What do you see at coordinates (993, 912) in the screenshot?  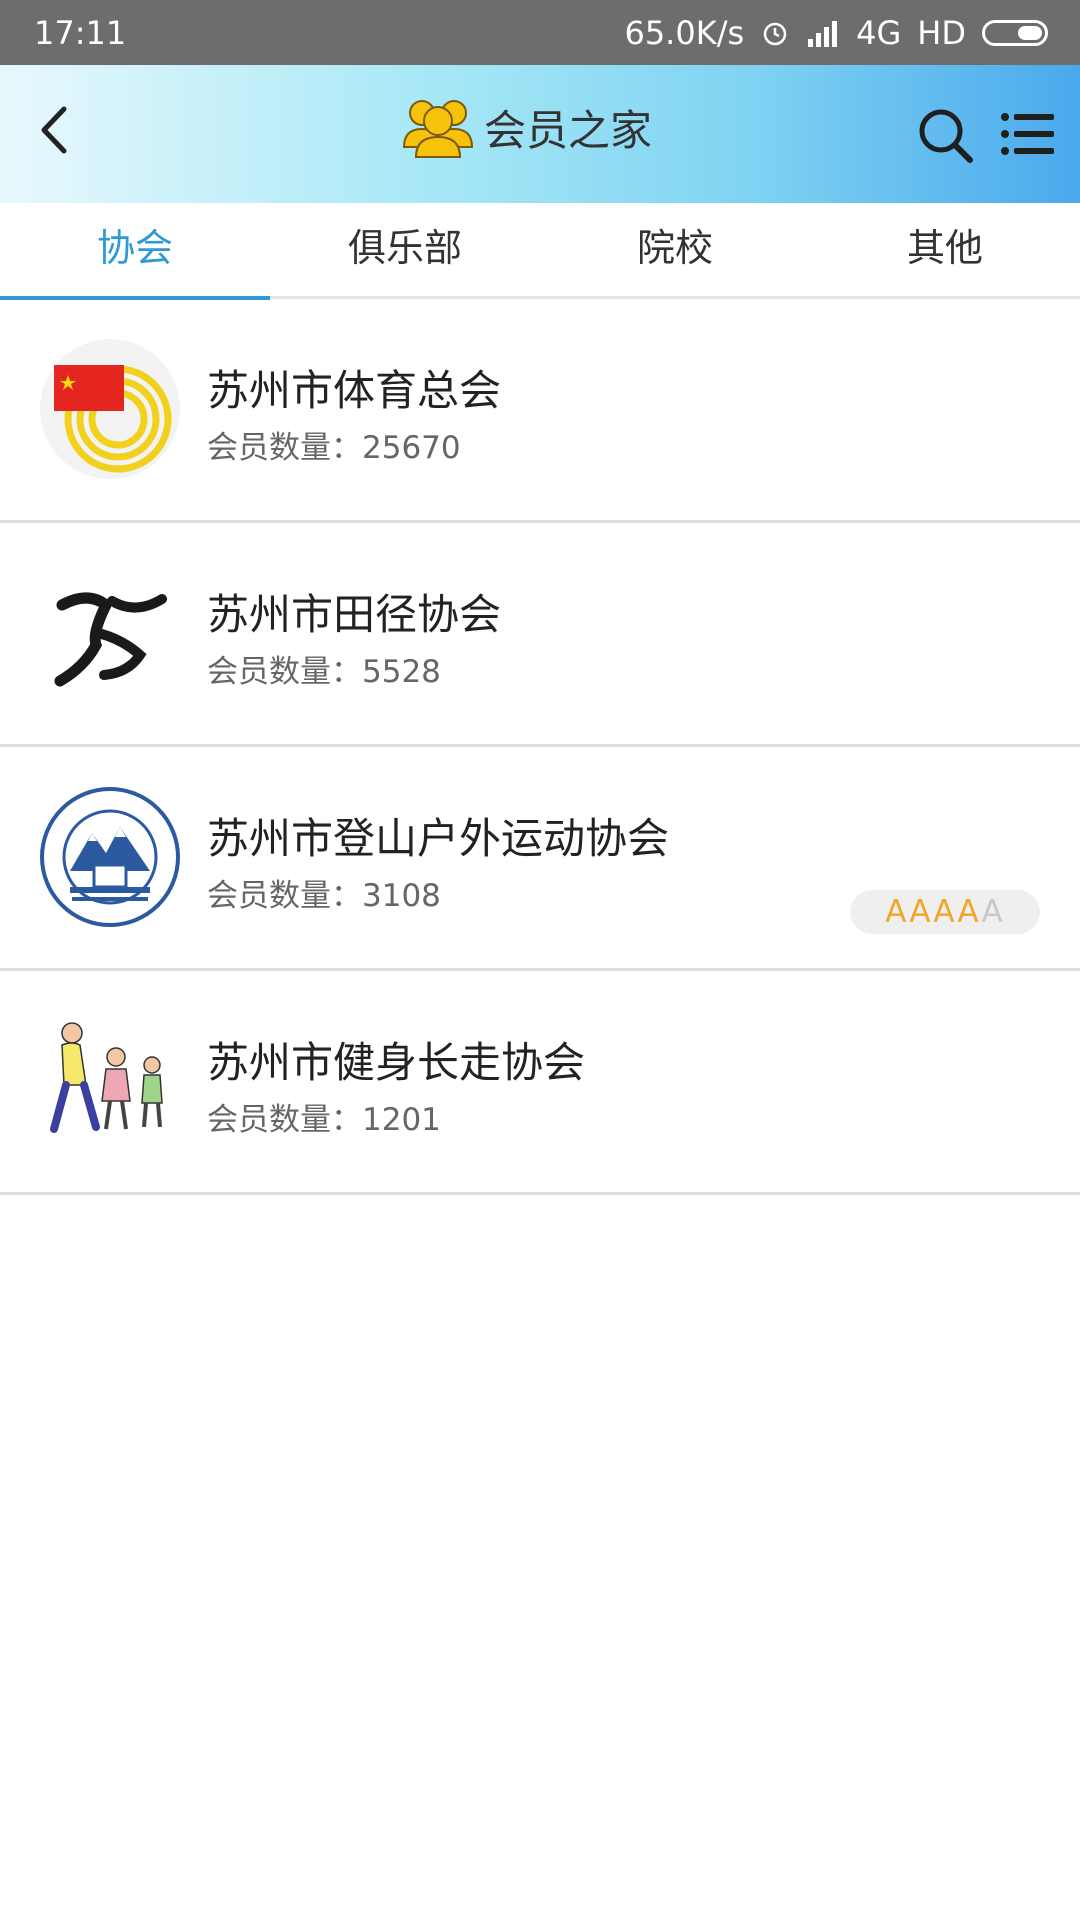 I see `rating-empty: A` at bounding box center [993, 912].